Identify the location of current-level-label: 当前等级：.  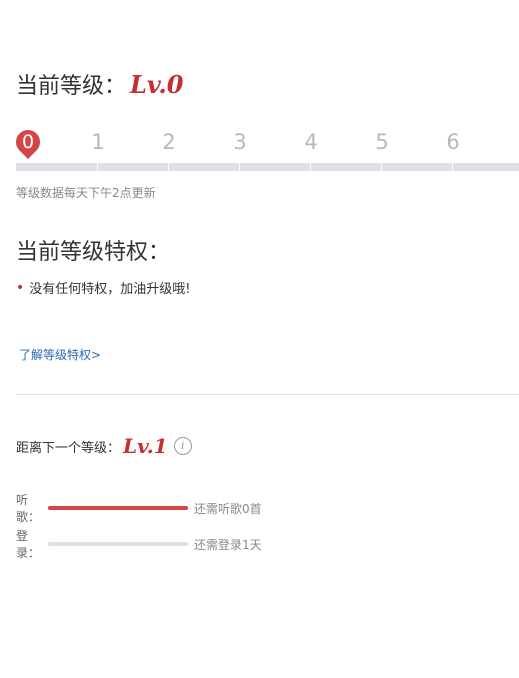
(71, 86).